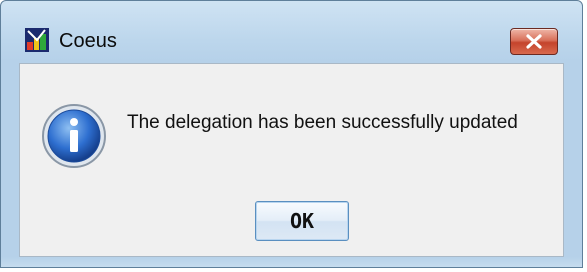 The width and height of the screenshot is (587, 272). I want to click on window-bottom-border, so click(291, 262).